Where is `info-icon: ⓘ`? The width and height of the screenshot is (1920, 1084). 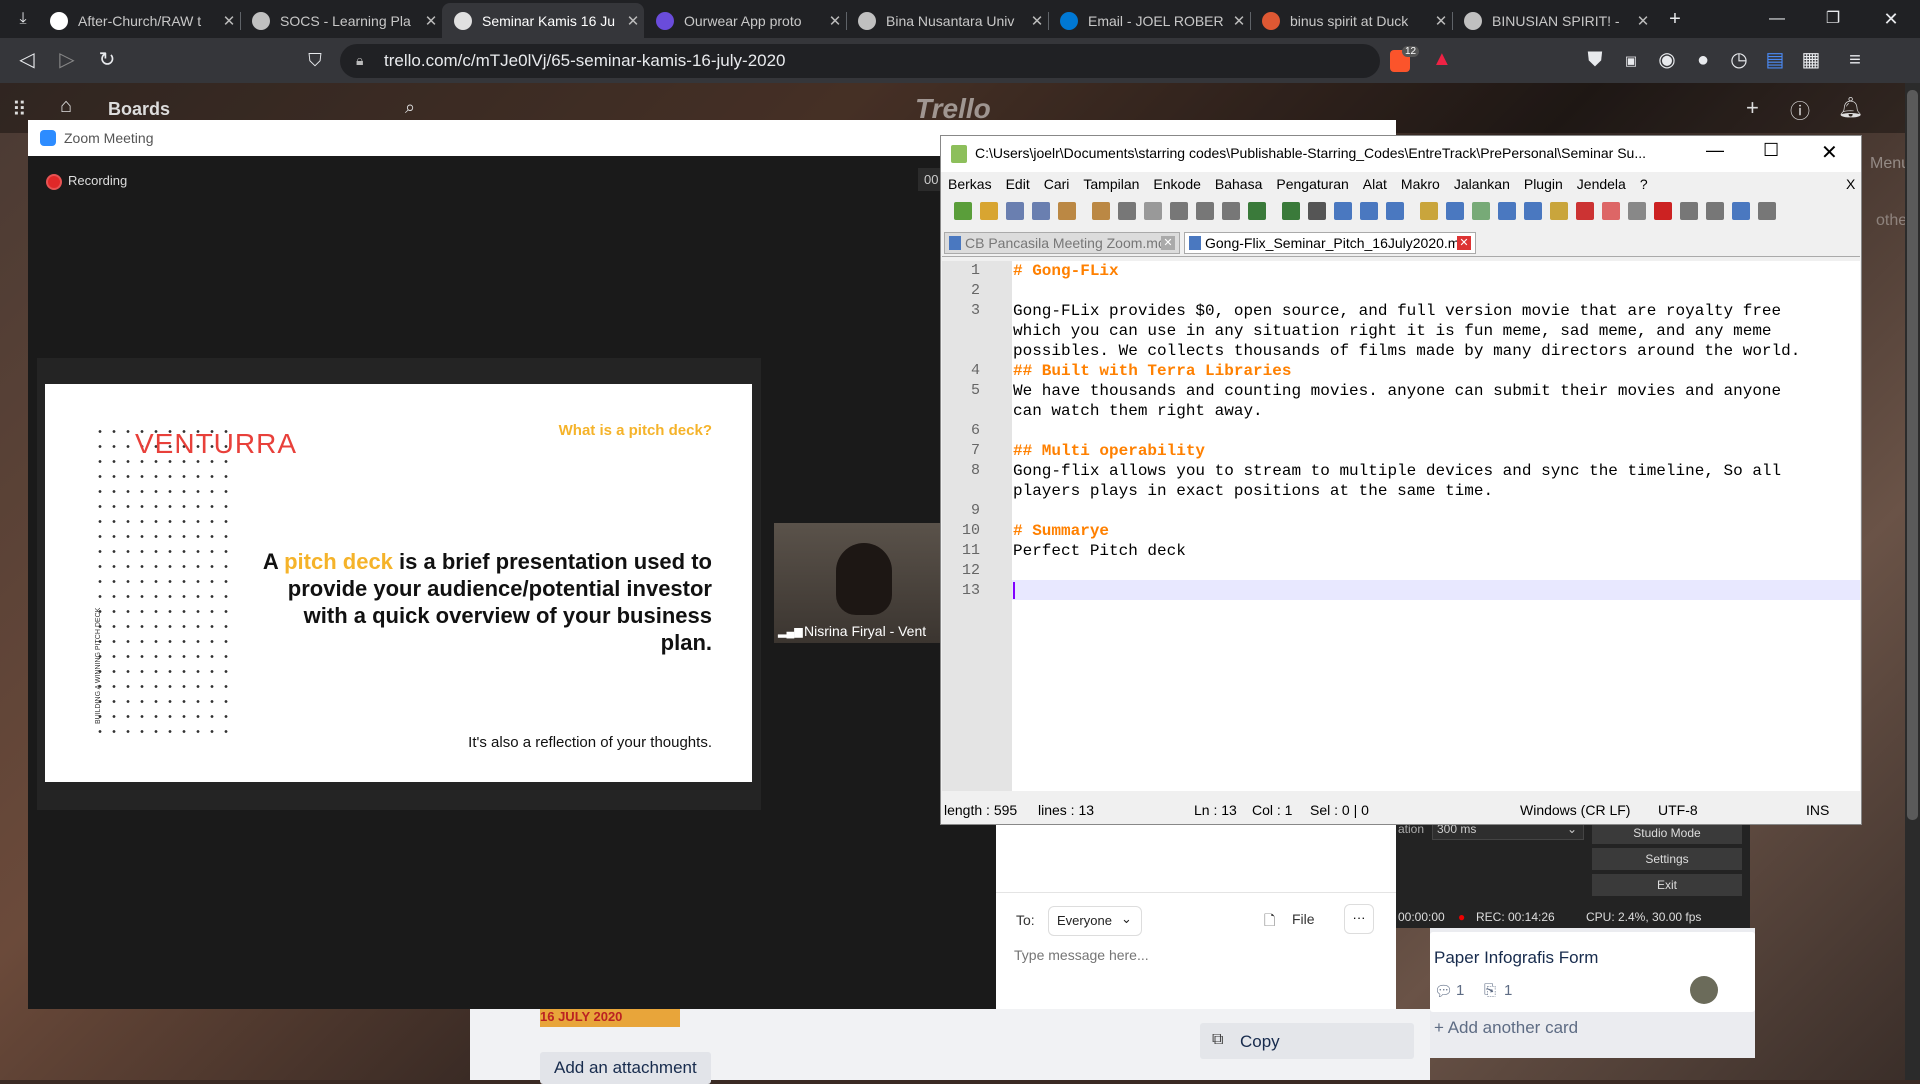 info-icon: ⓘ is located at coordinates (1800, 109).